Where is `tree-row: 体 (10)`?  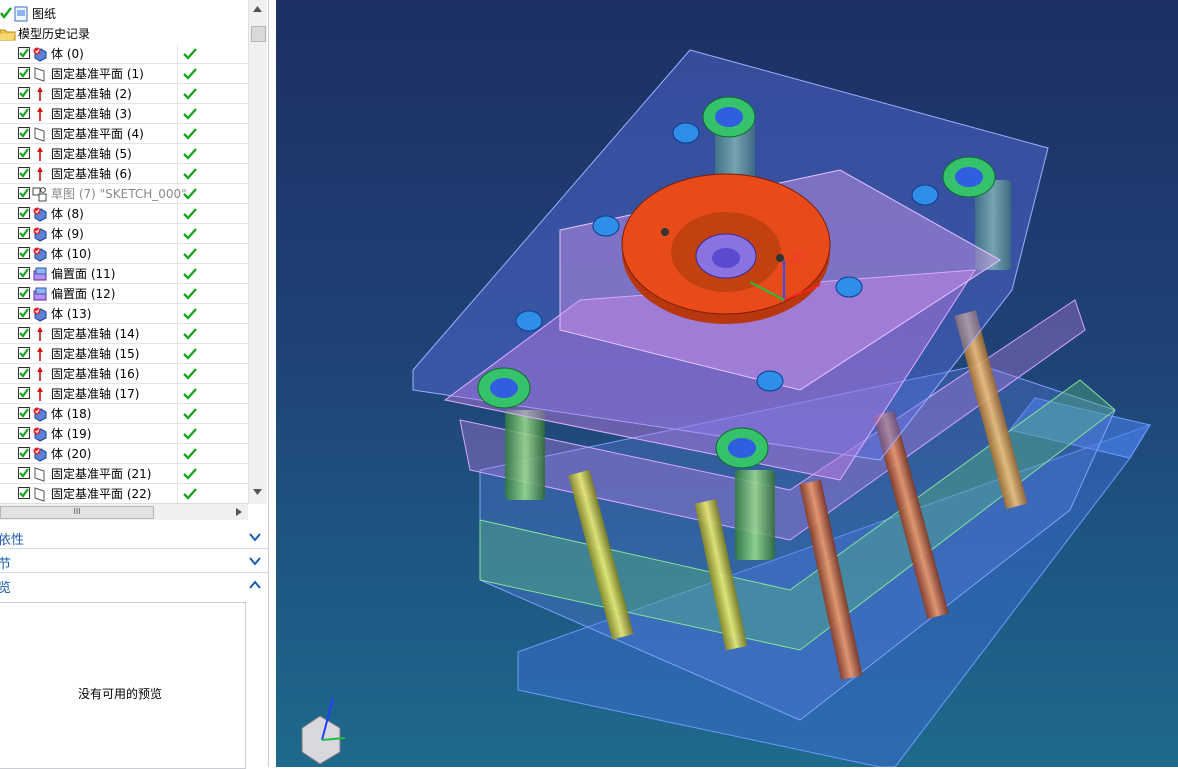
tree-row: 体 (10) is located at coordinates (124, 254).